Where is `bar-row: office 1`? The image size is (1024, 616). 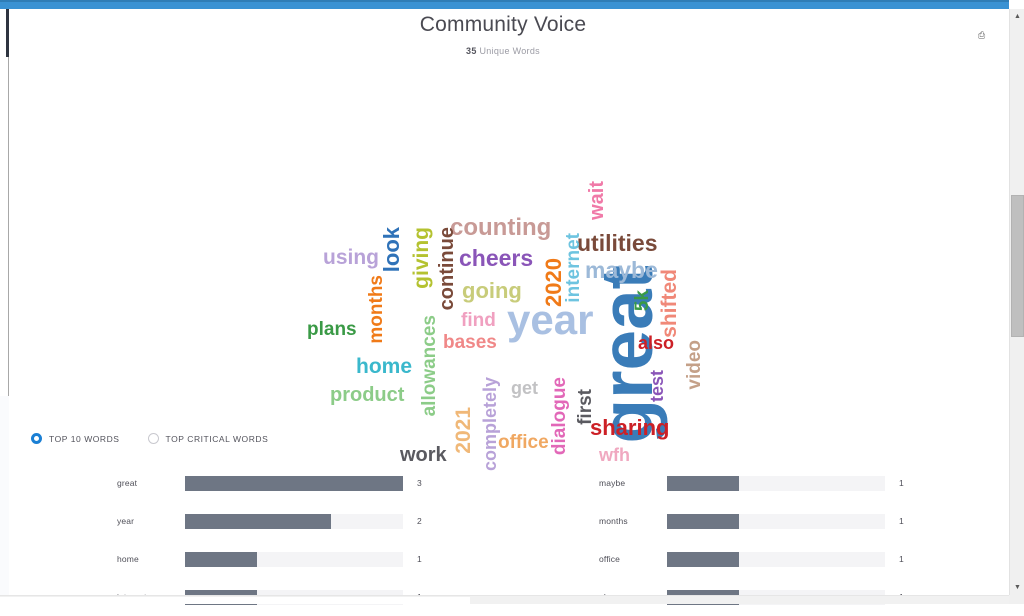
bar-row: office 1 is located at coordinates (809, 559).